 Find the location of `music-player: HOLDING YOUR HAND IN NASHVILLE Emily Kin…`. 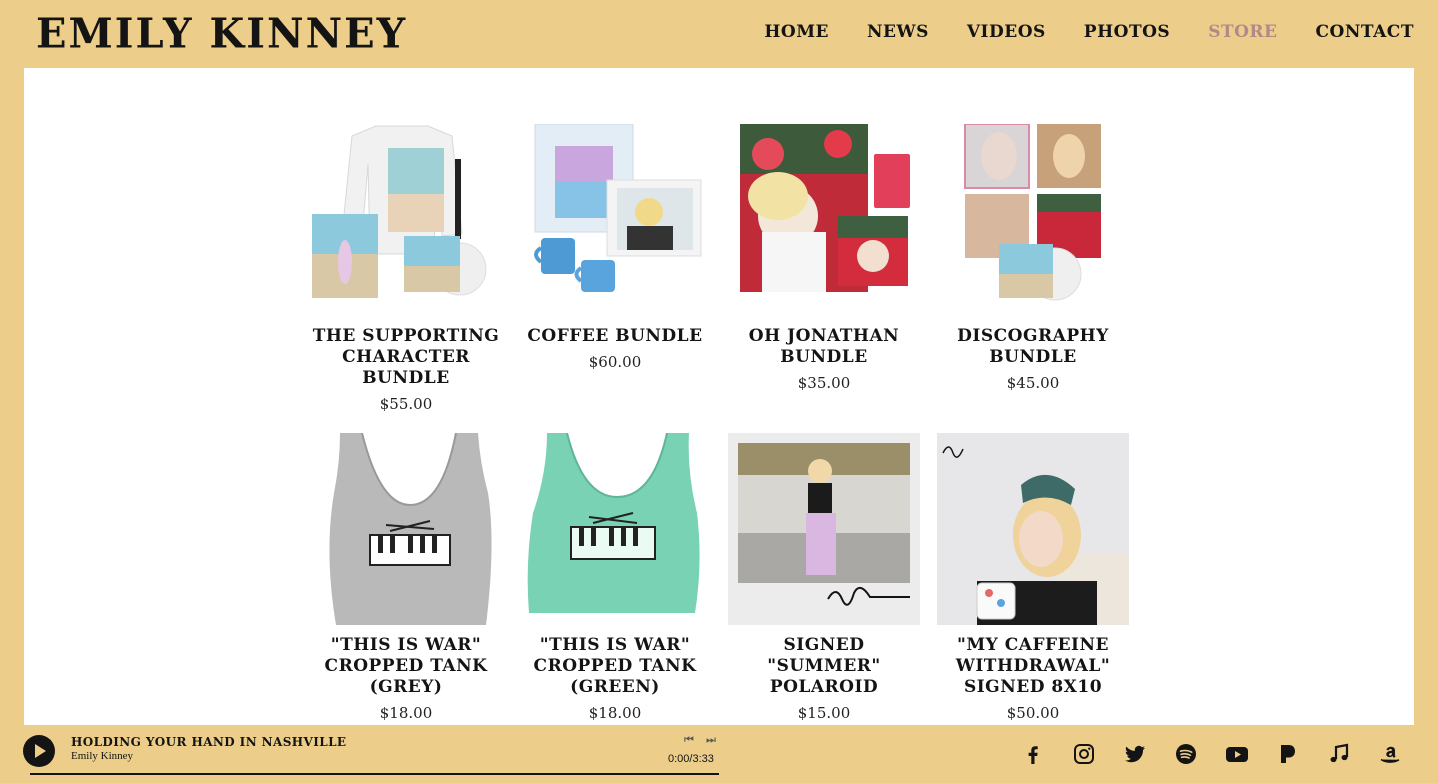

music-player: HOLDING YOUR HAND IN NASHVILLE Emily Kin… is located at coordinates (719, 754).